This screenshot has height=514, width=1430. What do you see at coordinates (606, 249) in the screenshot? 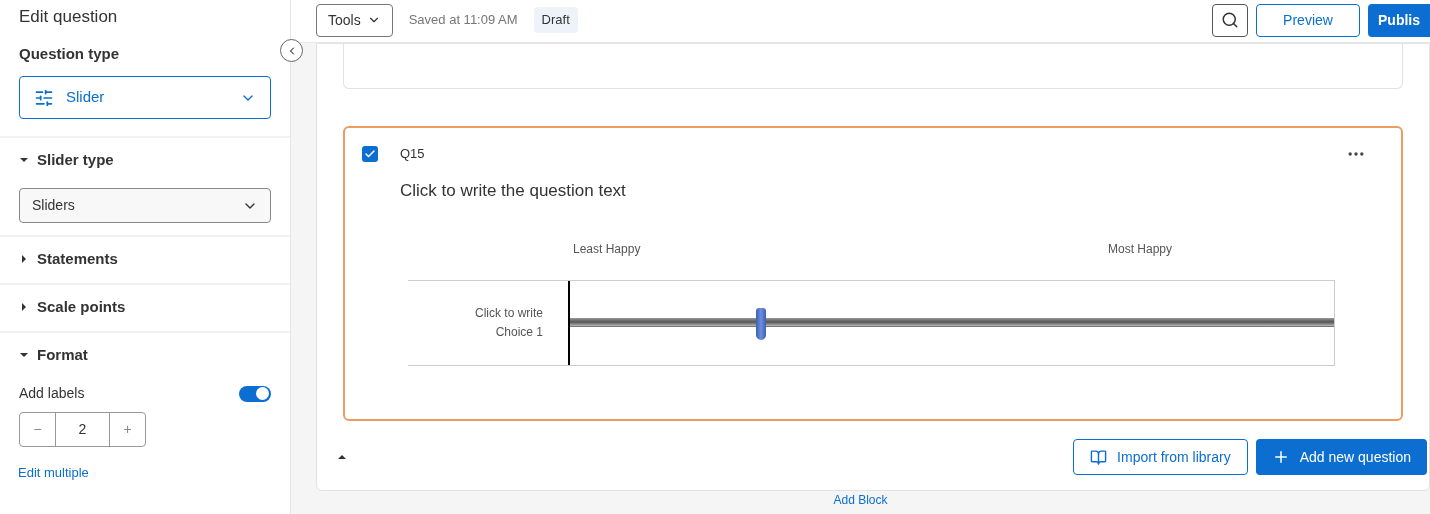
I see `scale-label: Least Happy` at bounding box center [606, 249].